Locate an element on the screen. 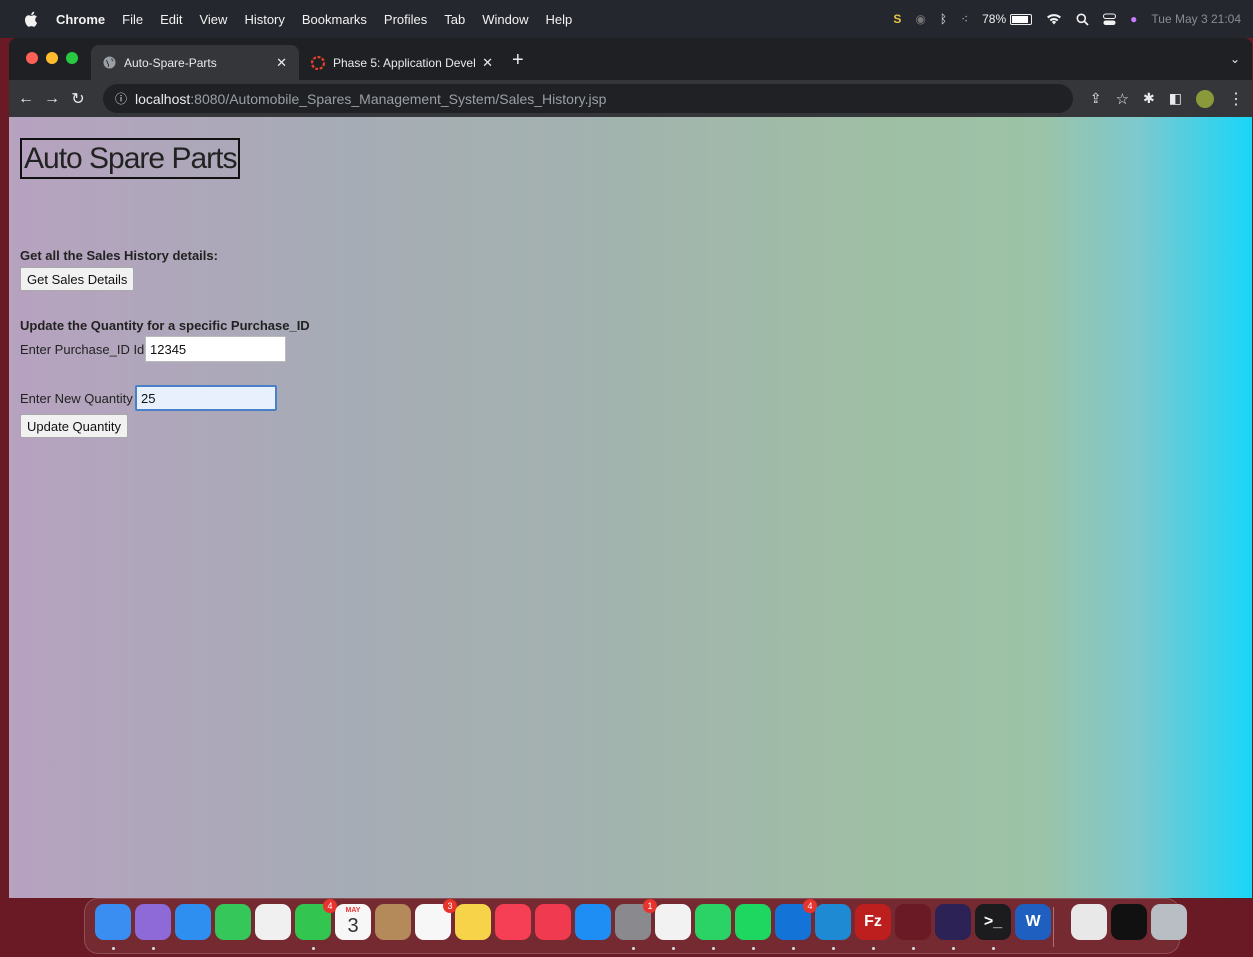 The height and width of the screenshot is (957, 1253). siri-icon: ● is located at coordinates (1133, 19).